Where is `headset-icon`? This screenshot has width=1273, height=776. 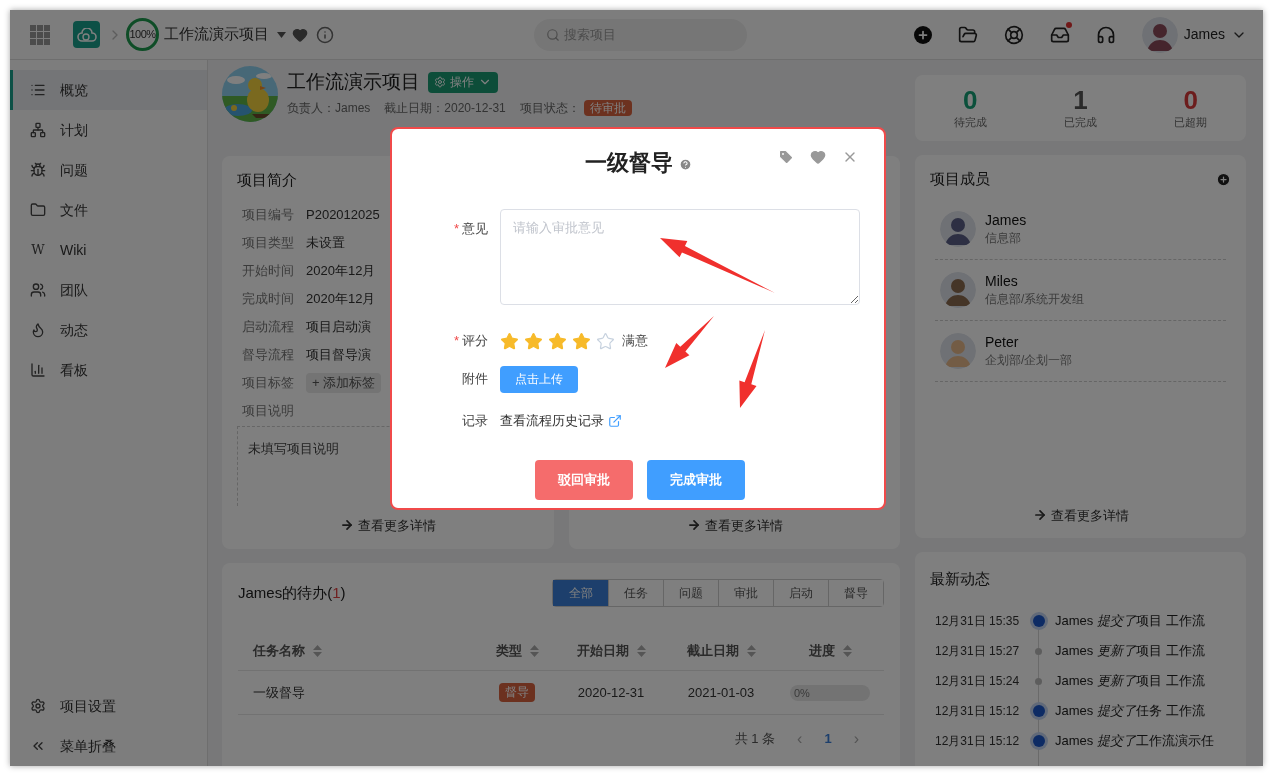
headset-icon is located at coordinates (1105, 34).